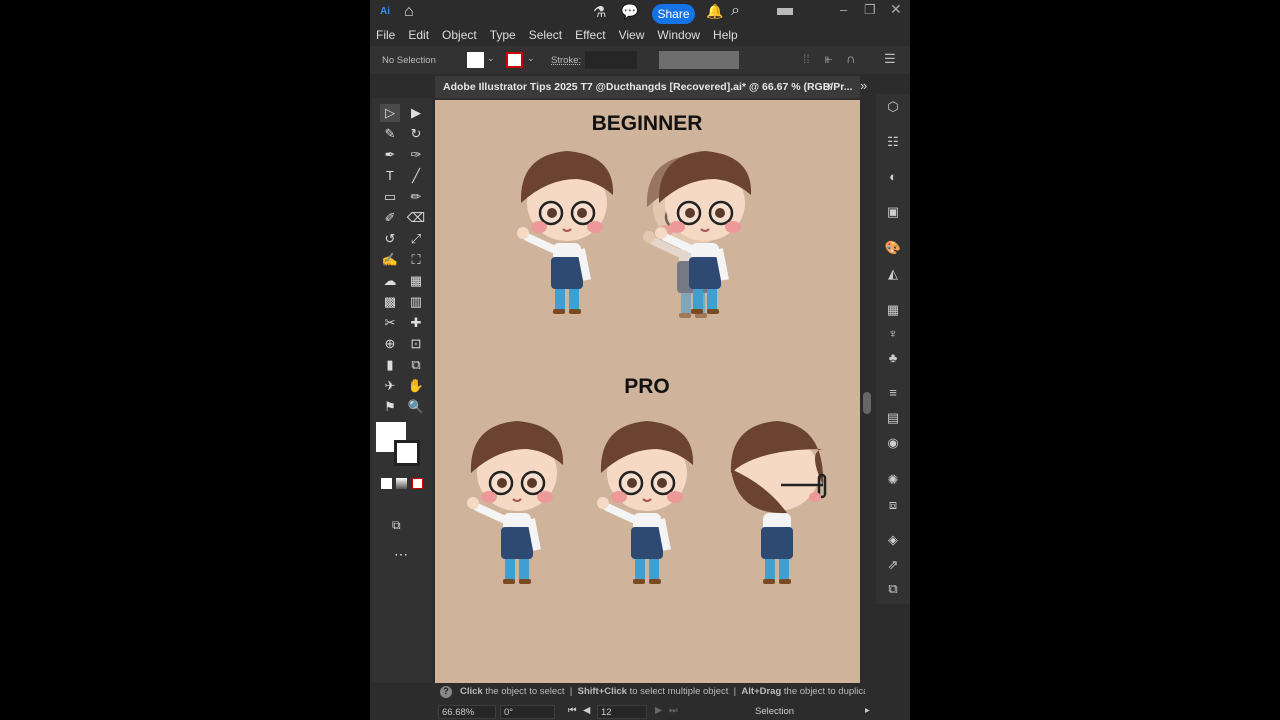  What do you see at coordinates (416, 176) in the screenshot?
I see `tool-icon: ╱` at bounding box center [416, 176].